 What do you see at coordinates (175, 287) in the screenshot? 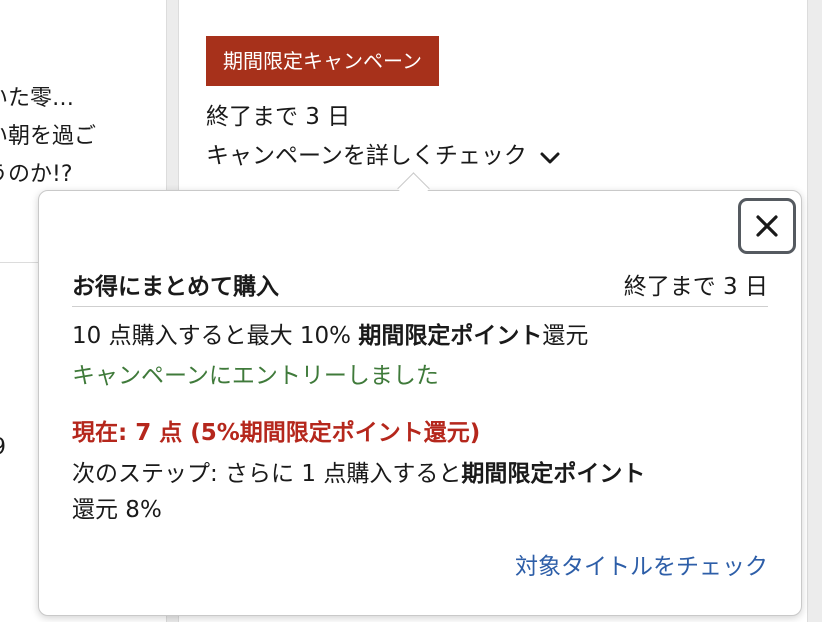
I see `popover-title: お得にまとめて購入` at bounding box center [175, 287].